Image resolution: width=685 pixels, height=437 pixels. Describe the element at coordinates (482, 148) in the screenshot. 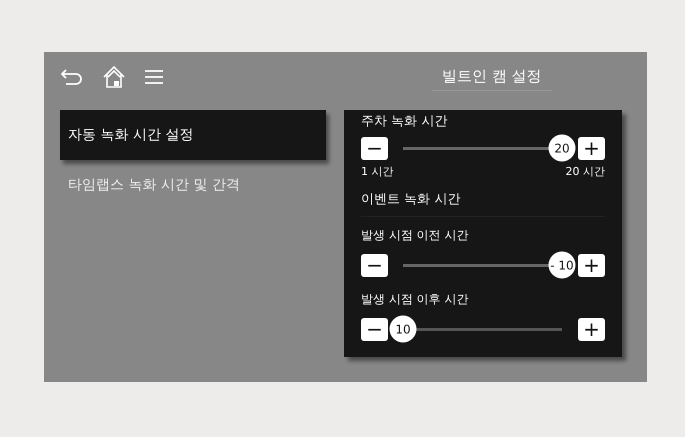

I see `slider: 20` at that location.